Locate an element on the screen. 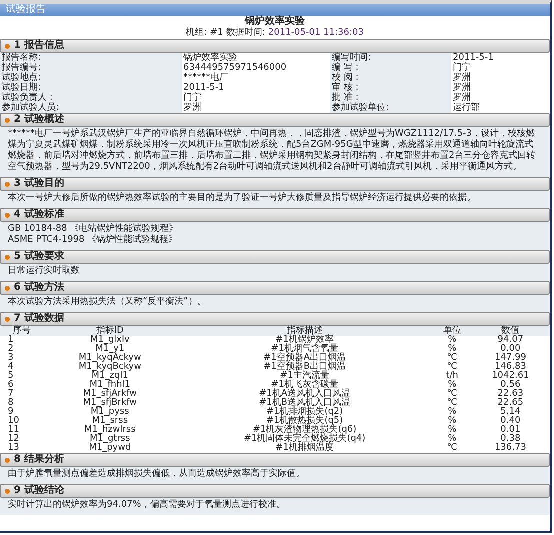 This screenshot has height=535, width=554. report-title: 锅炉效率实验 is located at coordinates (275, 22).